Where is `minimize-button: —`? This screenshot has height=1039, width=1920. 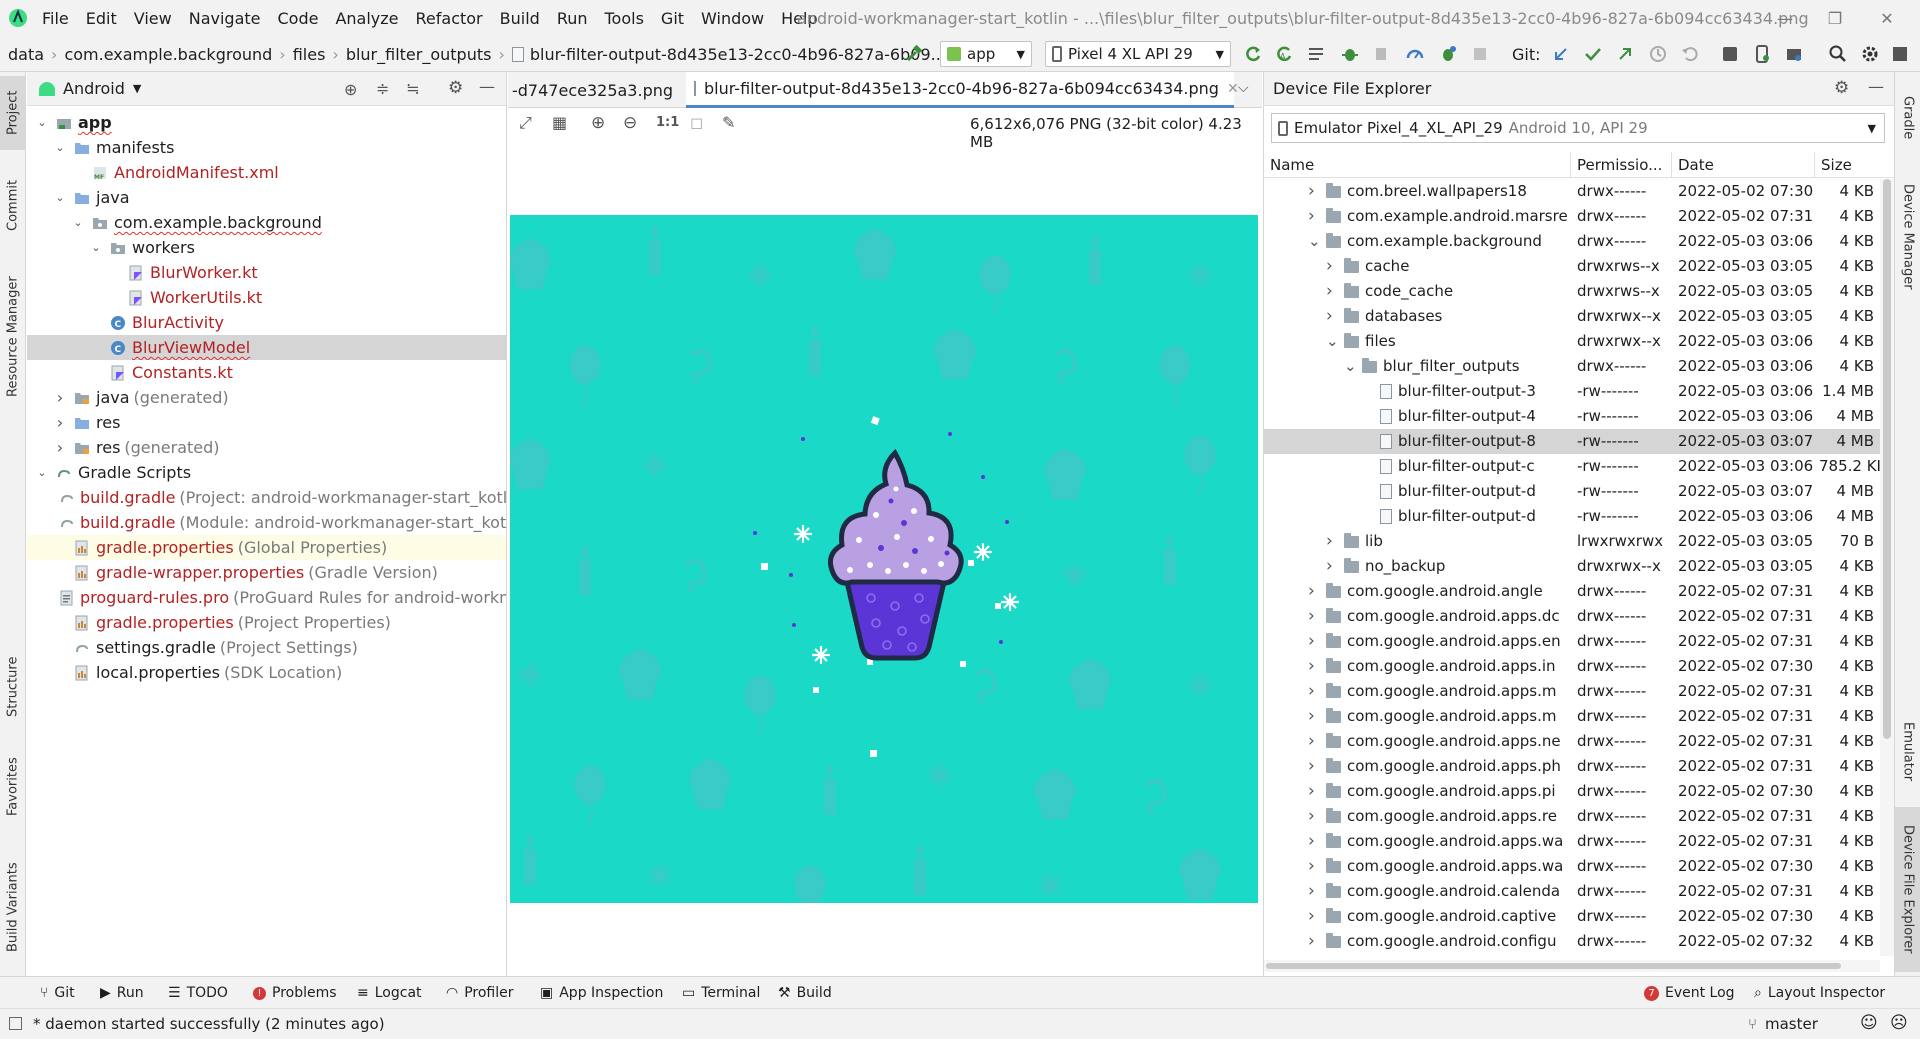 minimize-button: — is located at coordinates (1785, 18).